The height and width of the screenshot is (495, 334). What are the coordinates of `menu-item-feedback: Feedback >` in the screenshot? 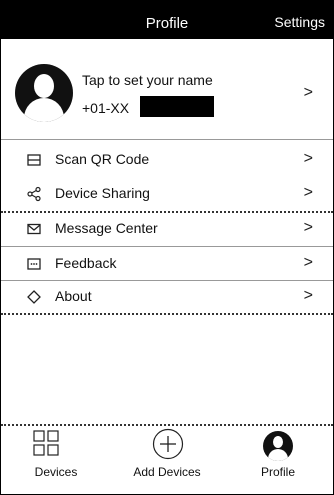 It's located at (167, 264).